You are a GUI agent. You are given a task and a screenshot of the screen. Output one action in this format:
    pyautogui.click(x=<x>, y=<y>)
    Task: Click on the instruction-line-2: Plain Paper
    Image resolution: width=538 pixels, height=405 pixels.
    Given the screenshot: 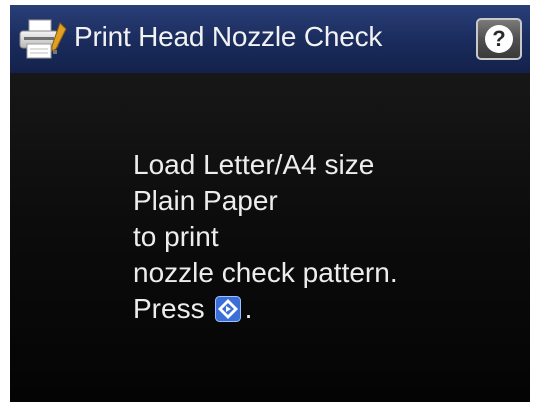 What is the action you would take?
    pyautogui.click(x=205, y=200)
    